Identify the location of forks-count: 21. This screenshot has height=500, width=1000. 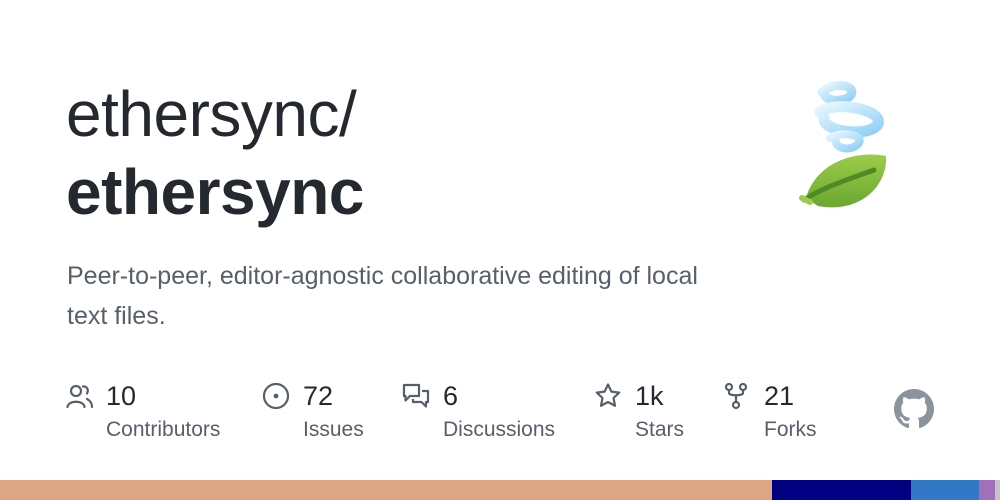
(779, 396).